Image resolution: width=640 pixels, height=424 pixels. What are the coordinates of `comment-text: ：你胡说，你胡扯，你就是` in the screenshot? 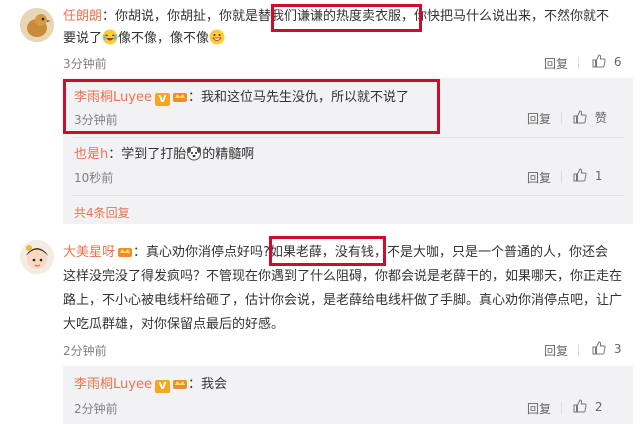 It's located at (180, 16).